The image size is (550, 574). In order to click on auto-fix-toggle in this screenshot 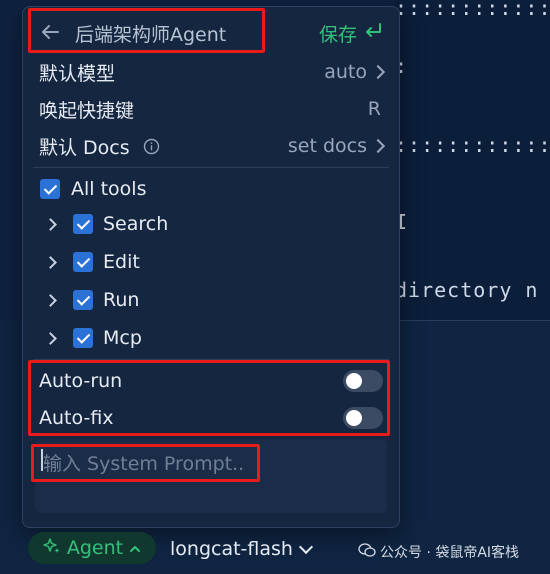, I will do `click(363, 418)`.